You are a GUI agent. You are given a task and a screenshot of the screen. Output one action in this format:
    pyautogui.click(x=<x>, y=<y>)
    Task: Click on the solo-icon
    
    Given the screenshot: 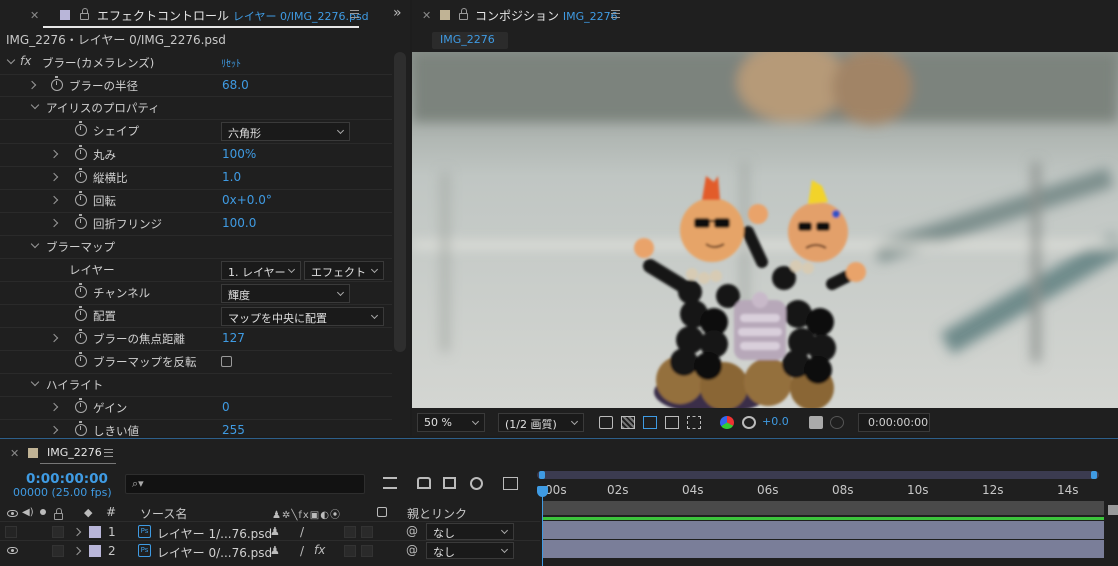 What is the action you would take?
    pyautogui.click(x=43, y=512)
    